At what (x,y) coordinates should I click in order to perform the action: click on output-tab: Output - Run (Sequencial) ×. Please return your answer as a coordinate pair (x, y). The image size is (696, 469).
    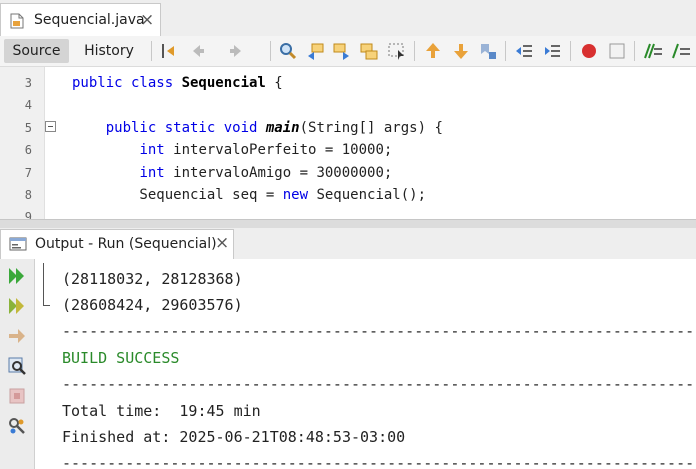
    Looking at the image, I should click on (117, 244).